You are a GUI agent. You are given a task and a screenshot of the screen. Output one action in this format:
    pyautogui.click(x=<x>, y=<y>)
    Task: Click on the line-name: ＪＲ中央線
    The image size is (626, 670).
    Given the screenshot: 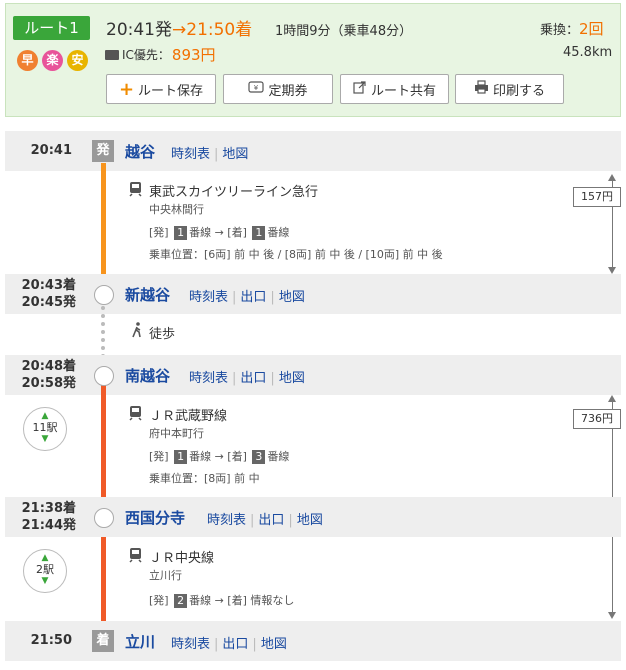 What is the action you would take?
    pyautogui.click(x=181, y=556)
    